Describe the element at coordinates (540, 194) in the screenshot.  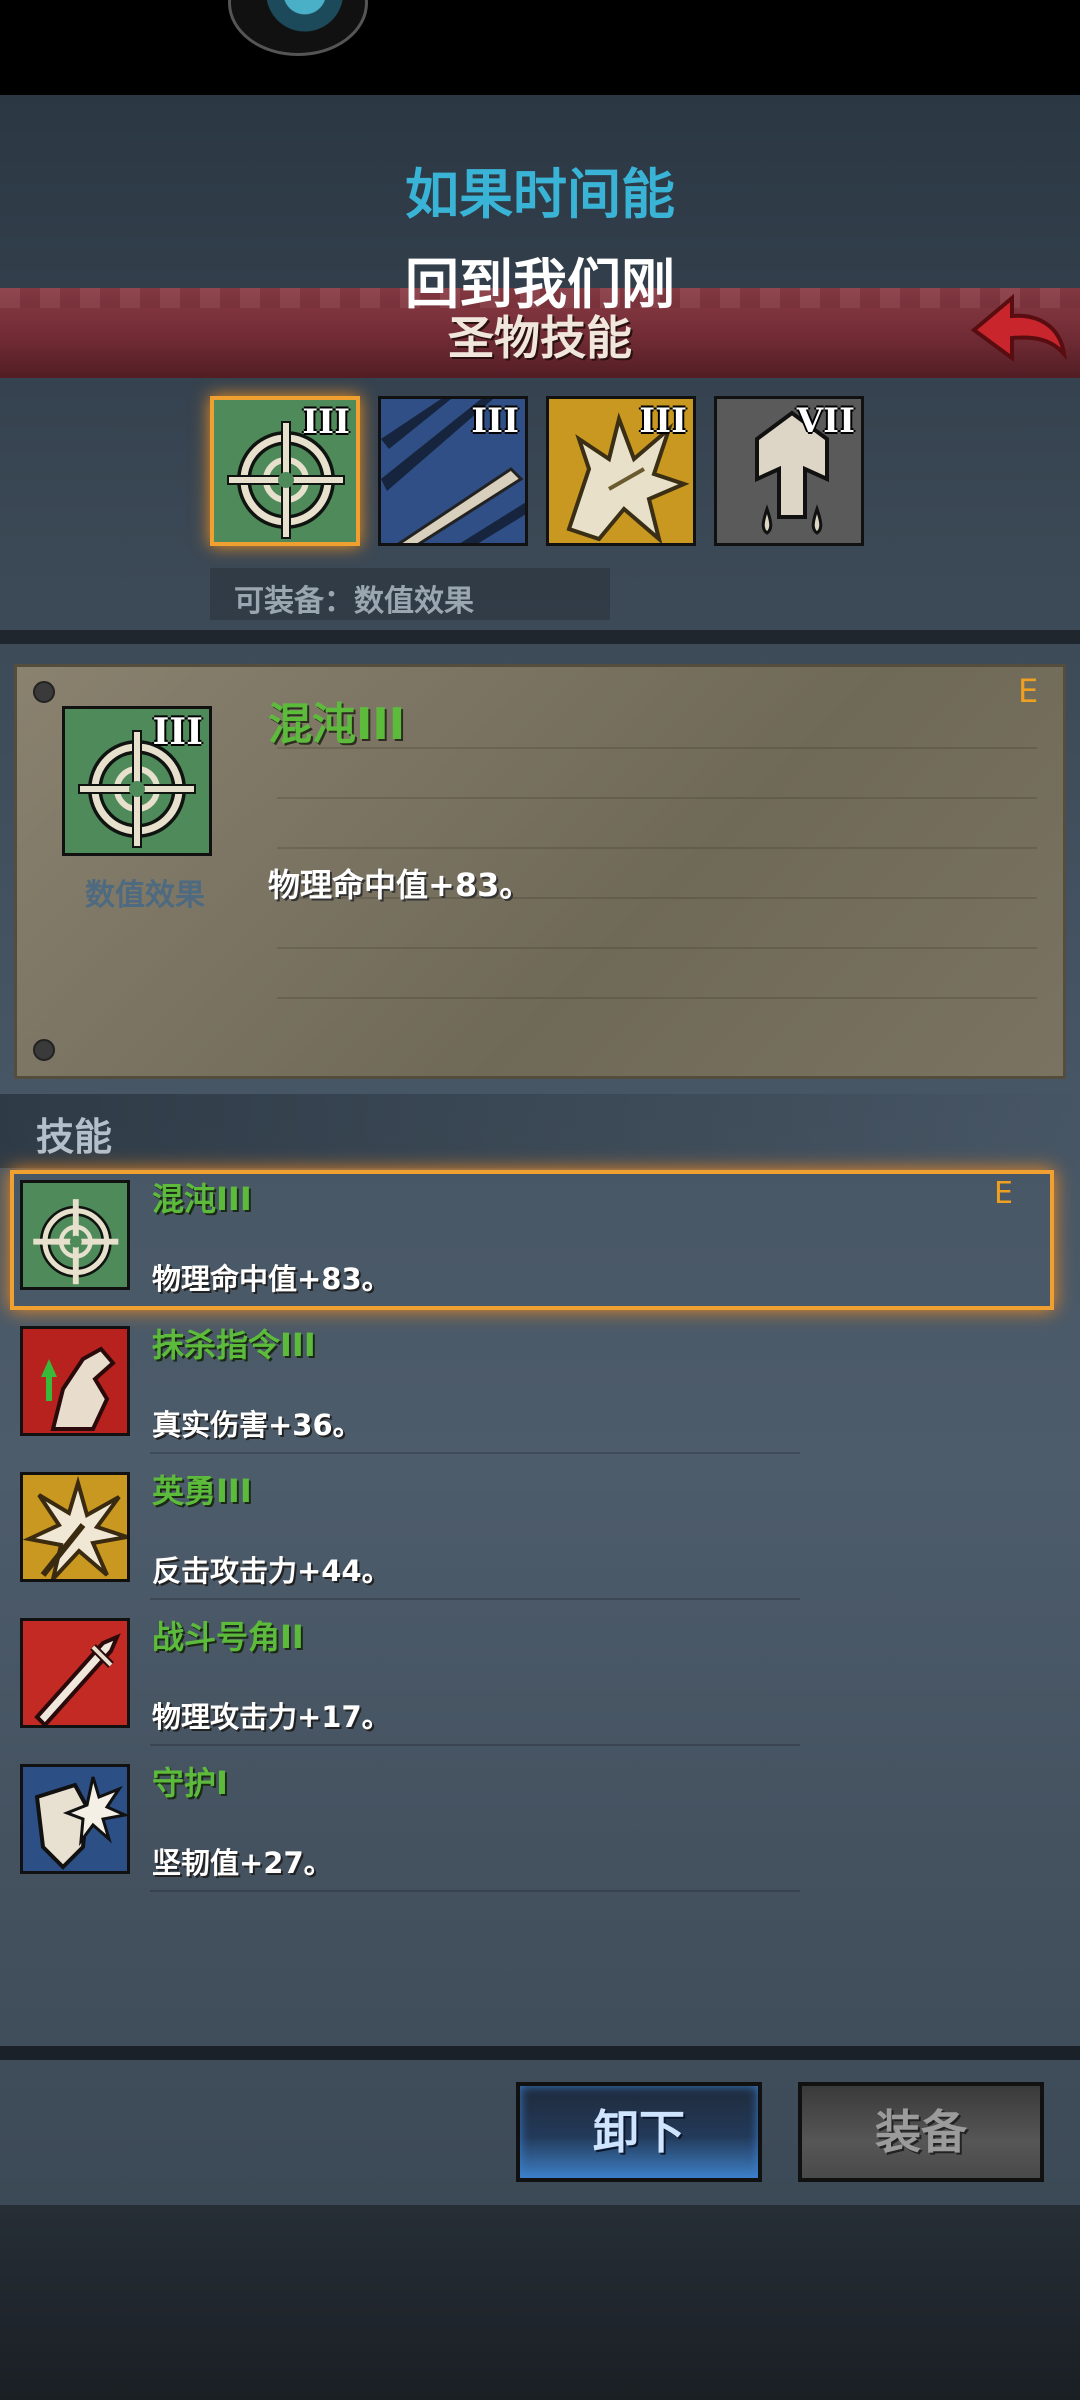
I see `subtitle-line-1: 如果时间能` at that location.